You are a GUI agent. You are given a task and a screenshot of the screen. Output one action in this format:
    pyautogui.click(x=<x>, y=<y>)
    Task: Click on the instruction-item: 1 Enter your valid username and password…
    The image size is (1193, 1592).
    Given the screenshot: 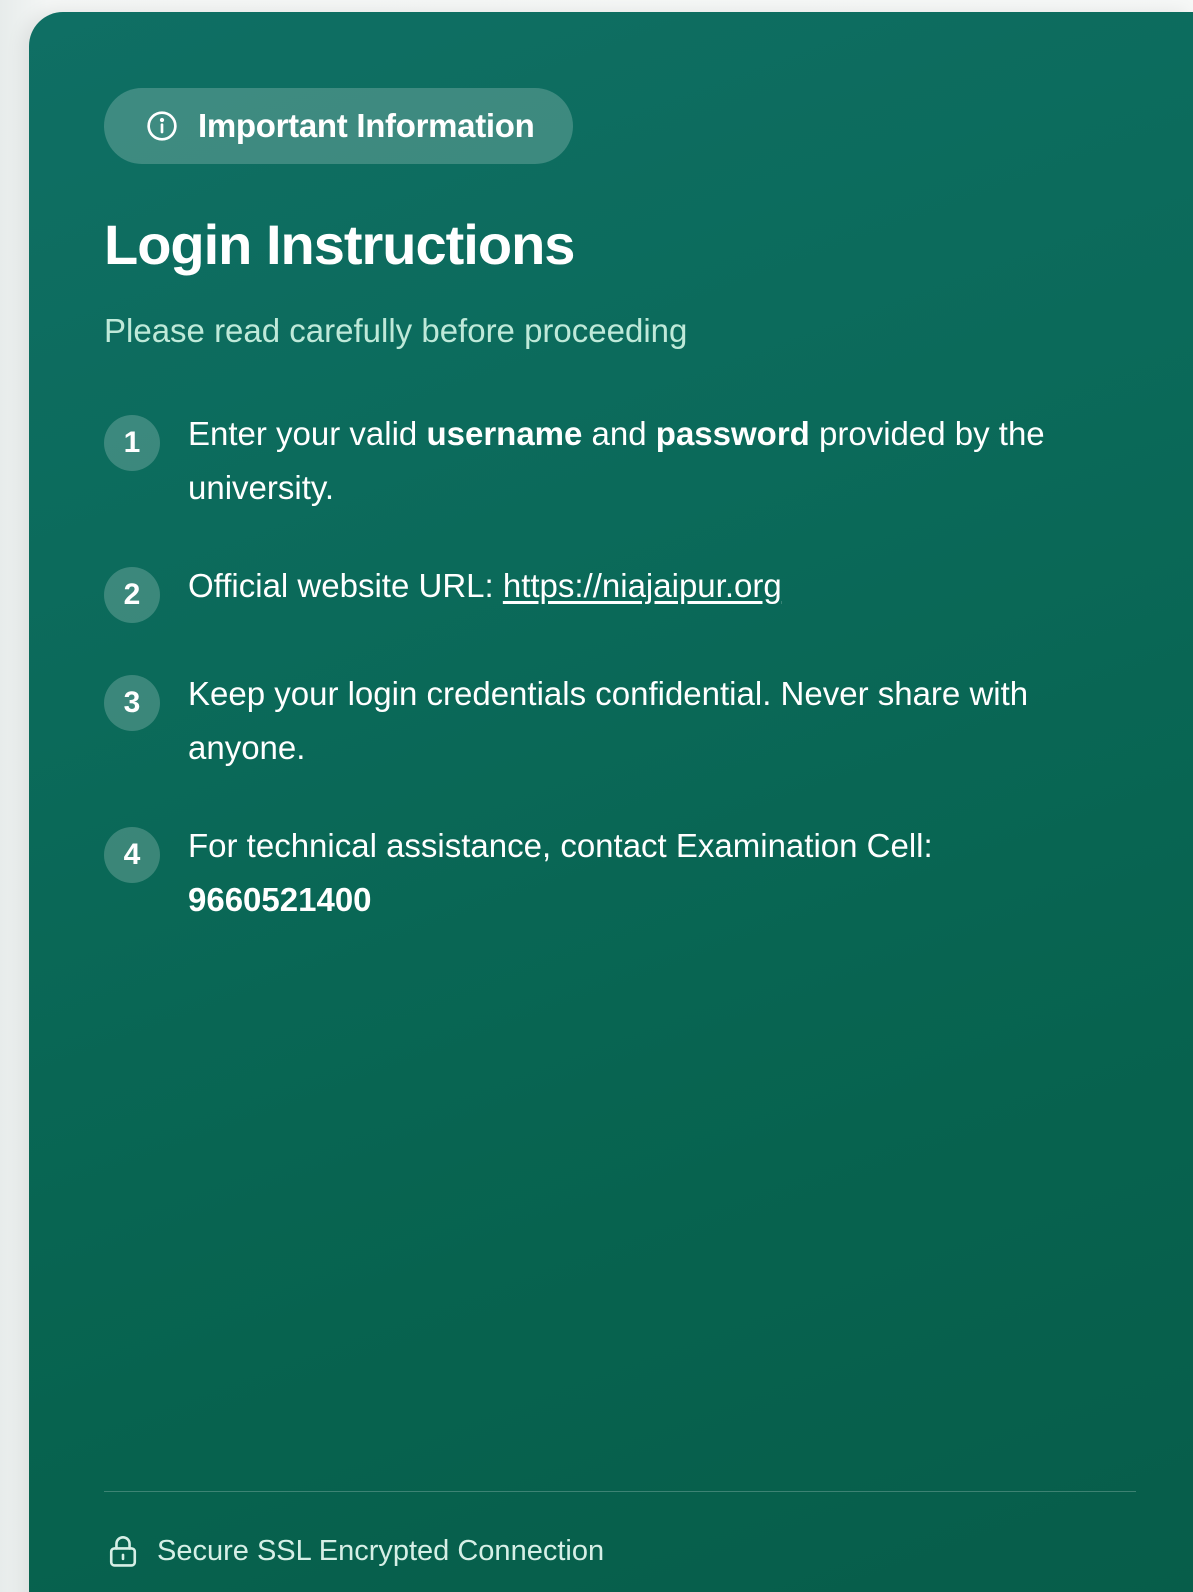 What is the action you would take?
    pyautogui.click(x=614, y=461)
    